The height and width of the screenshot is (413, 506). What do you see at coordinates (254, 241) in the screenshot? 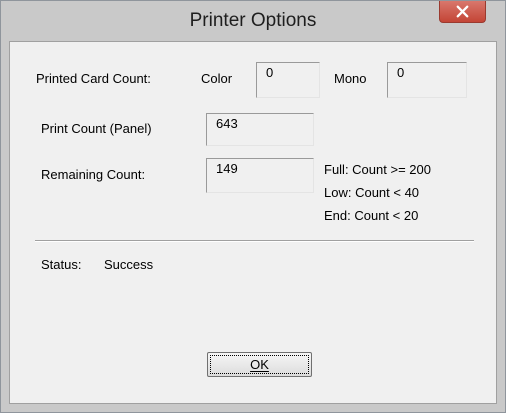
I see `separator-line` at bounding box center [254, 241].